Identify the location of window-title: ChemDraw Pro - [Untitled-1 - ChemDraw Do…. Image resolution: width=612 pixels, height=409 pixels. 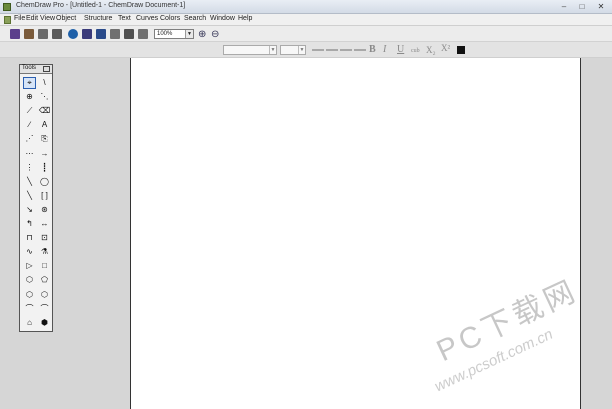
(101, 5).